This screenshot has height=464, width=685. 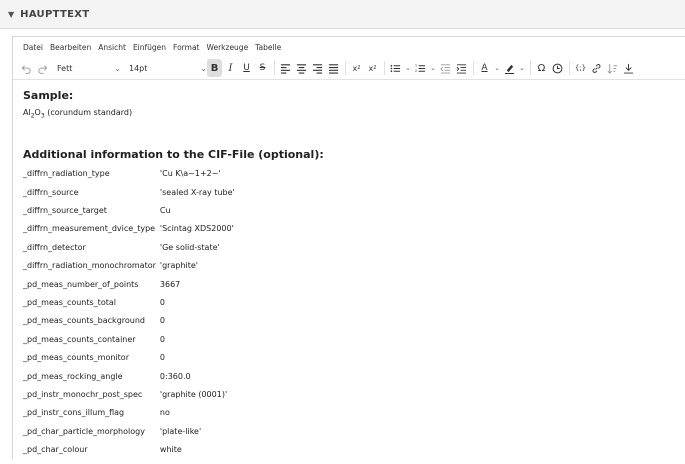 I want to click on undo-icon, so click(x=26, y=68).